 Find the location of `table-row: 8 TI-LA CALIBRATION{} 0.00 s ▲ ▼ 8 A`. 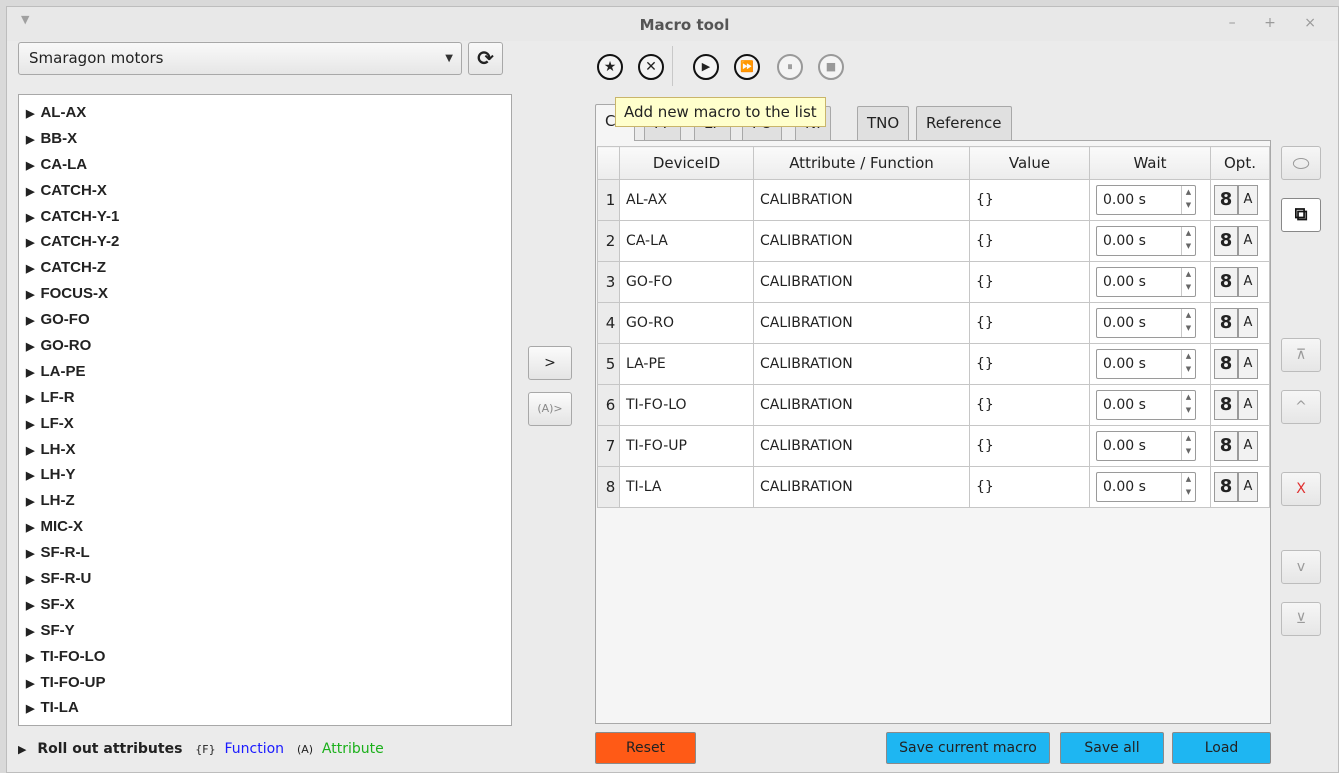

table-row: 8 TI-LA CALIBRATION{} 0.00 s ▲ ▼ 8 A is located at coordinates (933, 487).